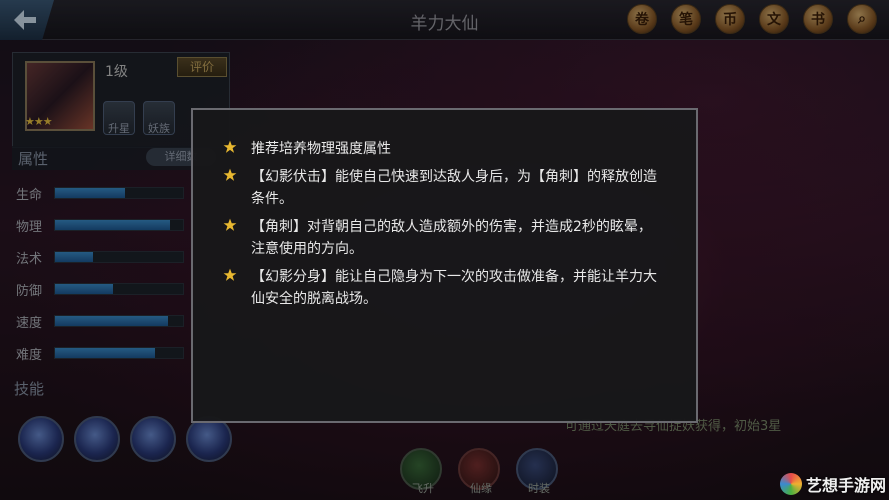  I want to click on tip-item: 【幻影分身】能让自己隐身为下一次的攻击做准备，并能让羊力大仙安全的脱离战场。, so click(443, 288).